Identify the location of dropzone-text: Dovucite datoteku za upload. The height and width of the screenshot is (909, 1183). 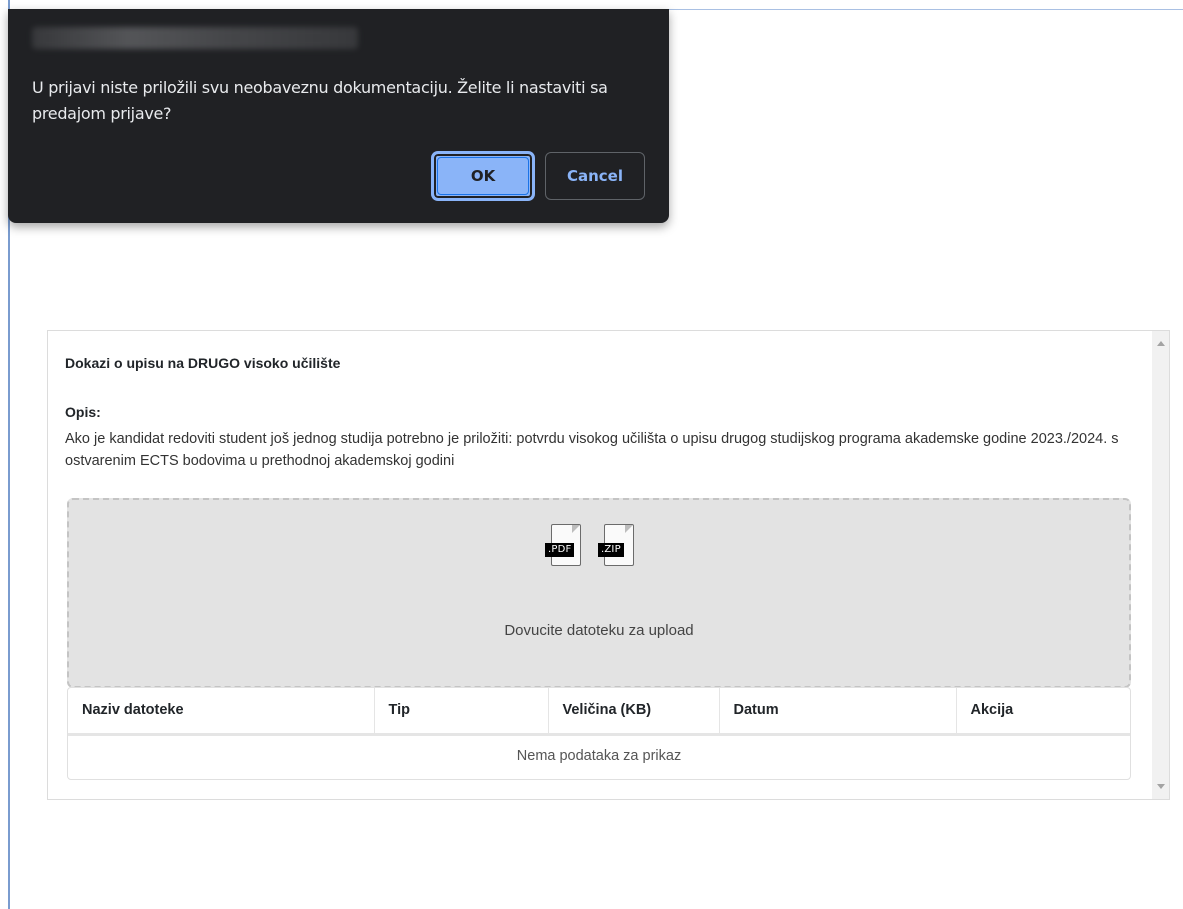
(599, 630).